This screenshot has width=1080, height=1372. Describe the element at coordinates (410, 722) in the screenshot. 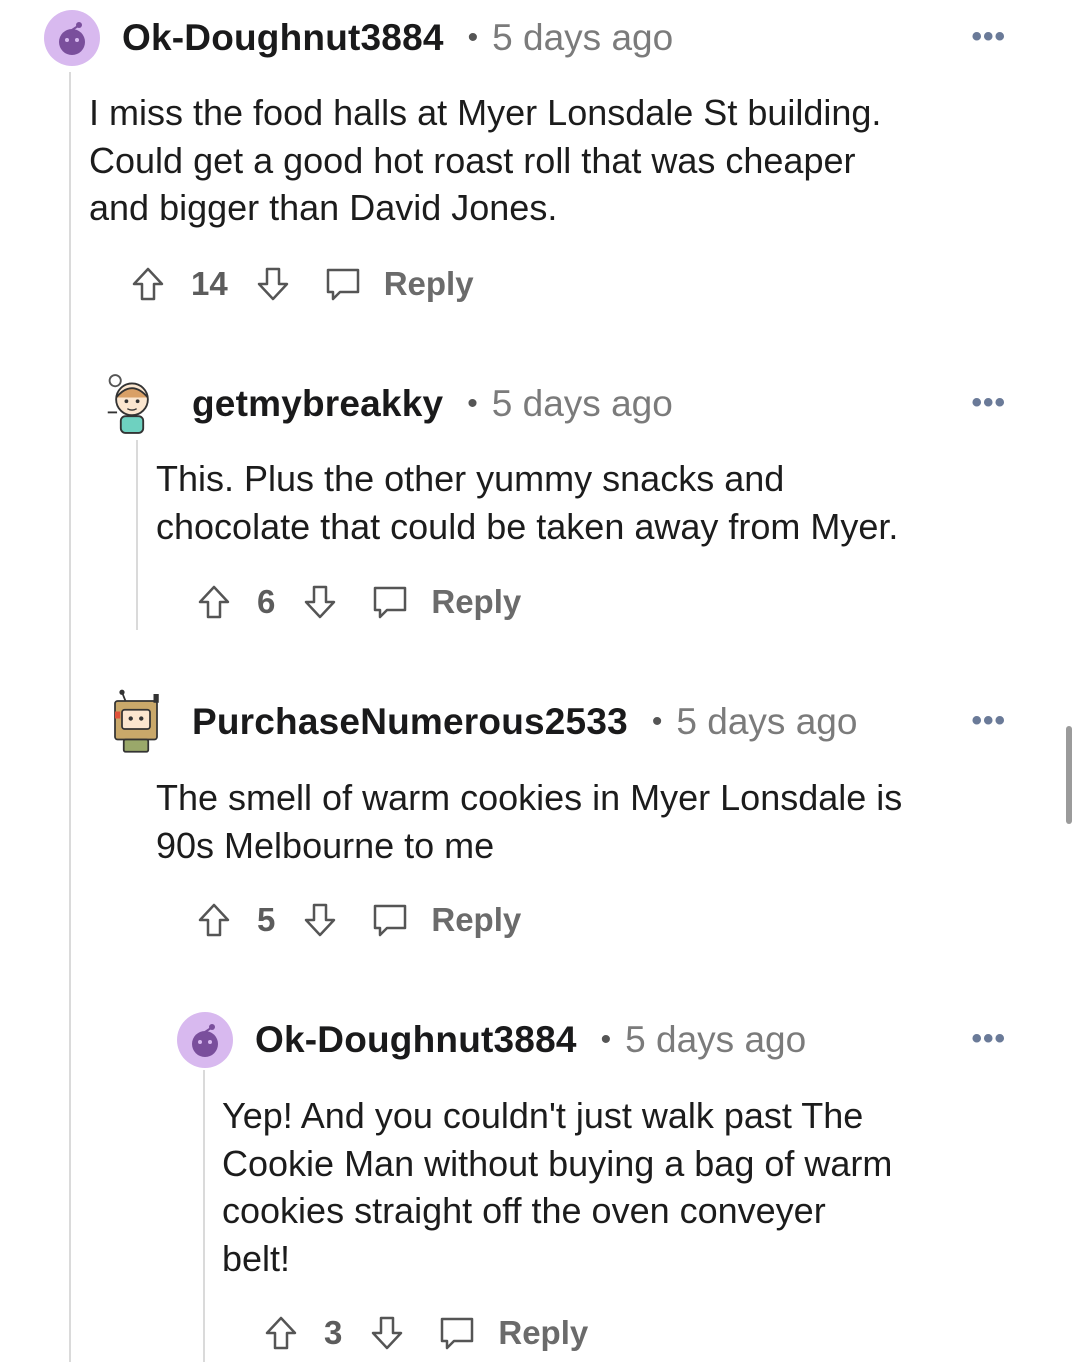

I see `username: PurchaseNumerous2533` at that location.